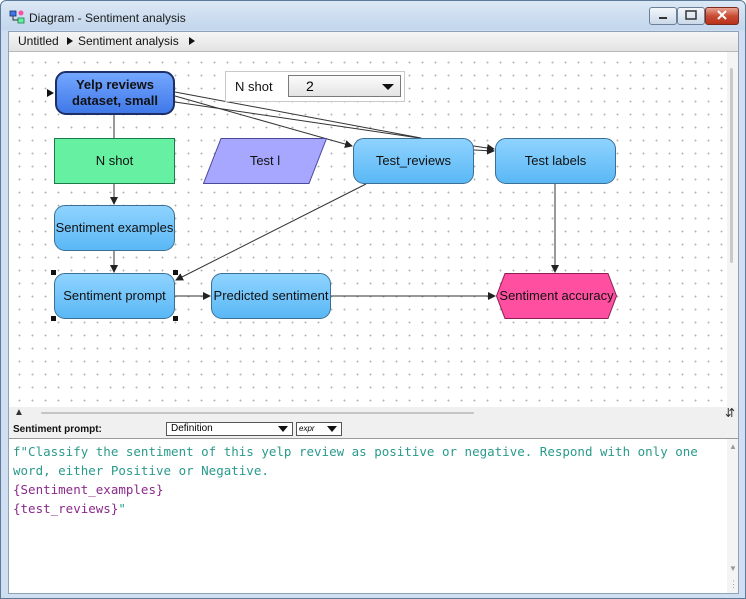 This screenshot has width=746, height=599. What do you see at coordinates (310, 86) in the screenshot?
I see `nshot-dropdown-value: 2` at bounding box center [310, 86].